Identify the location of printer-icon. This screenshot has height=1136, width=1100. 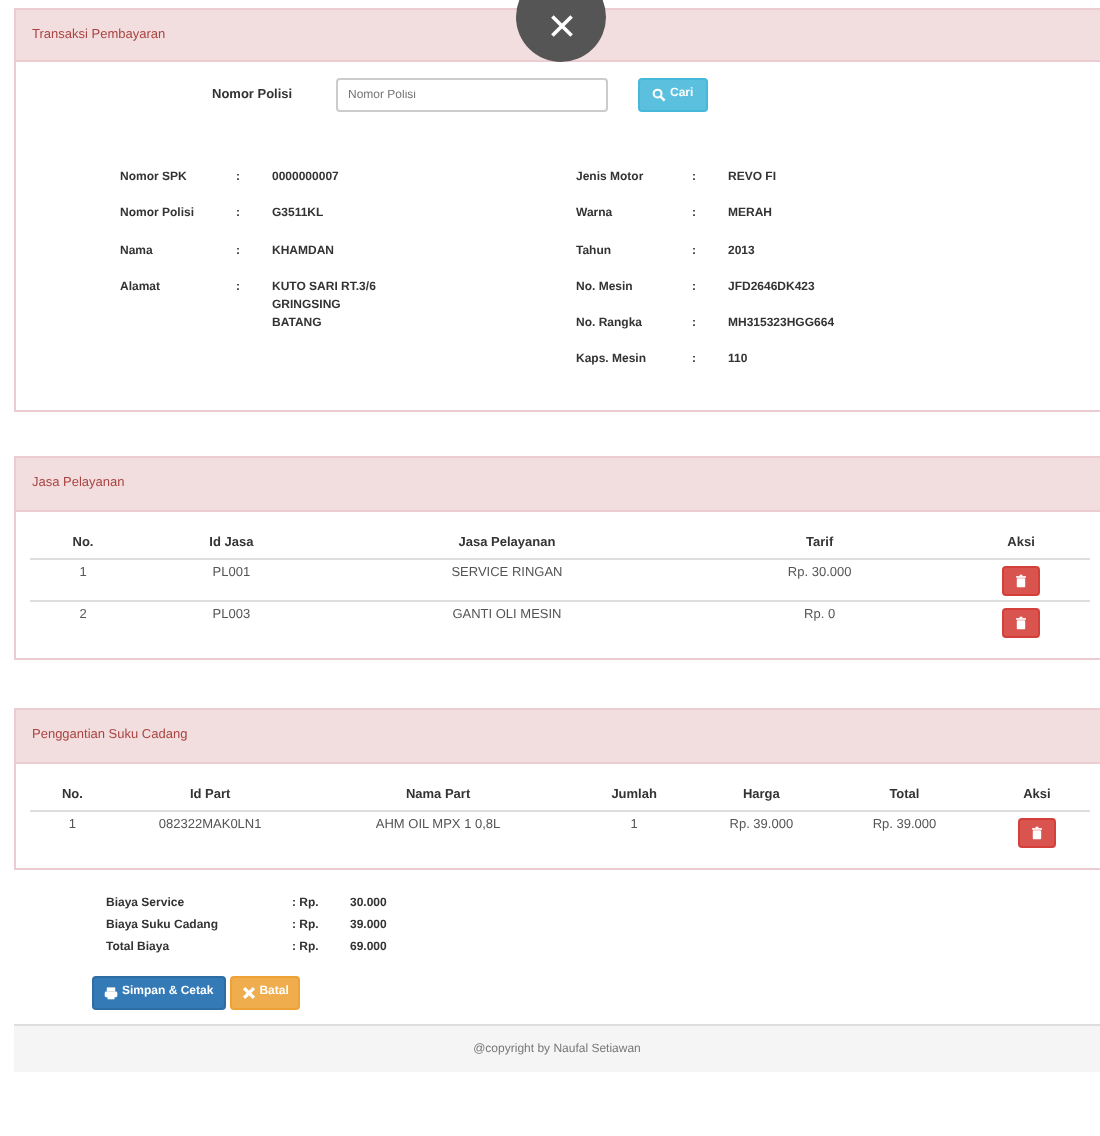
(111, 993).